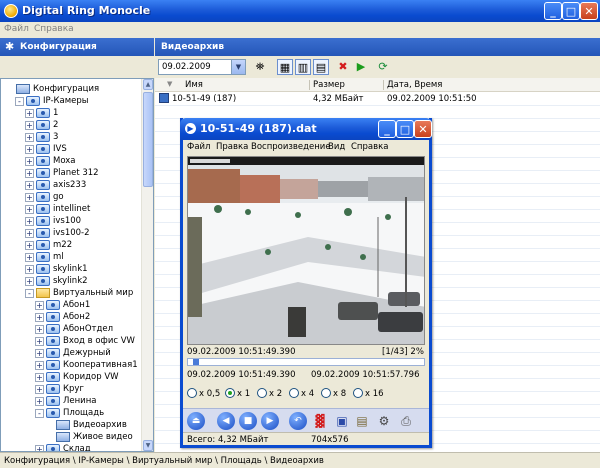 Image resolution: width=600 pixels, height=468 pixels. Describe the element at coordinates (571, 11) in the screenshot. I see `maximize-button: □` at that location.